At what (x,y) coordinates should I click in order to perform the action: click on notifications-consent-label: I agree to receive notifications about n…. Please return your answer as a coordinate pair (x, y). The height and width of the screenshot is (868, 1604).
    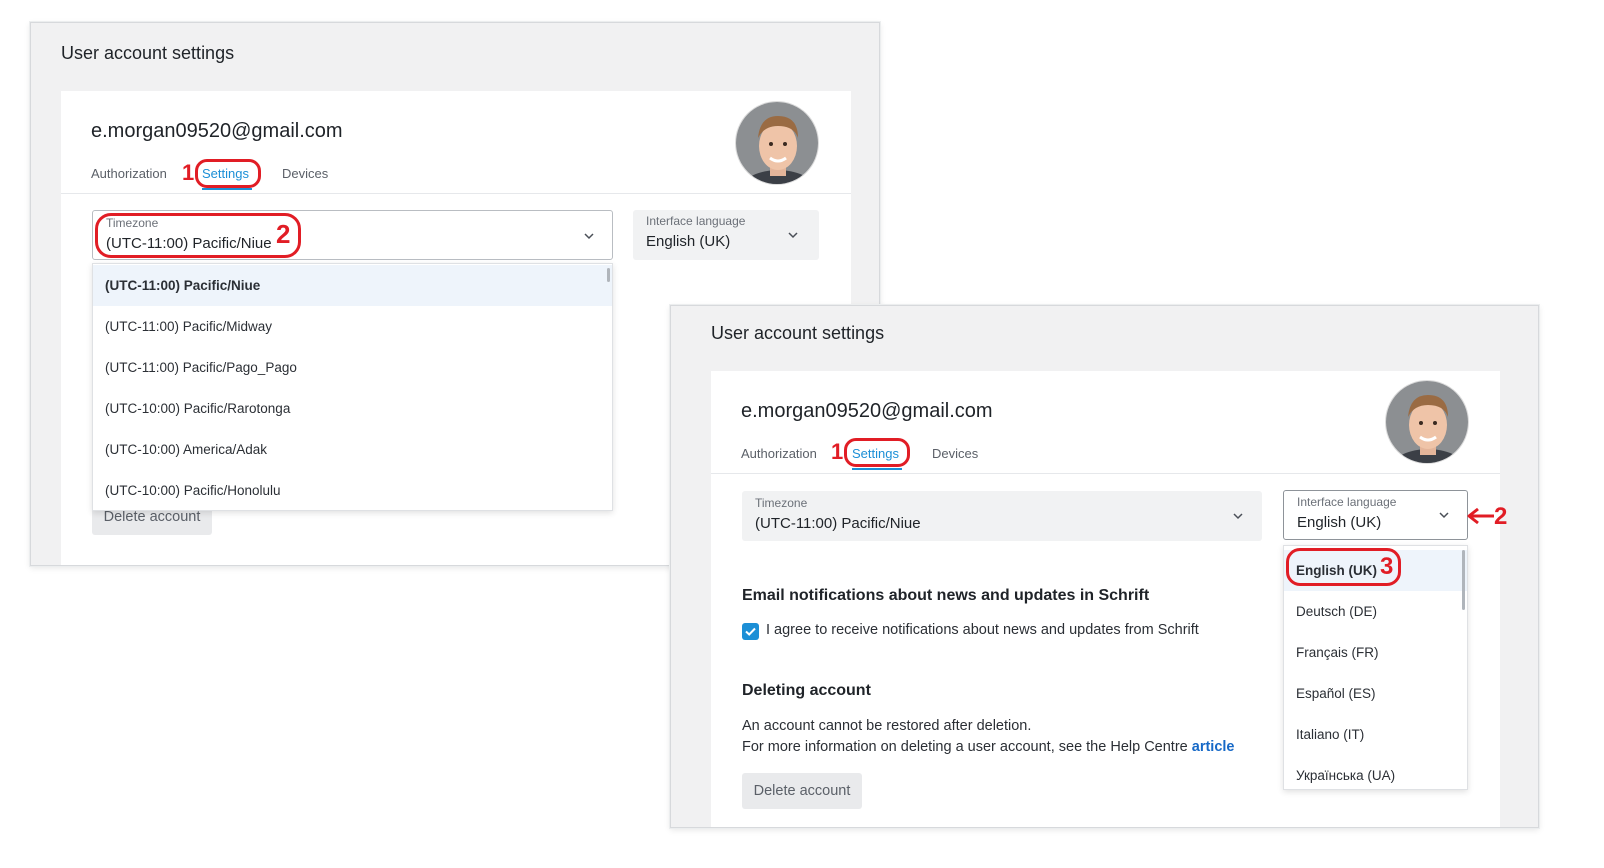
    Looking at the image, I should click on (982, 630).